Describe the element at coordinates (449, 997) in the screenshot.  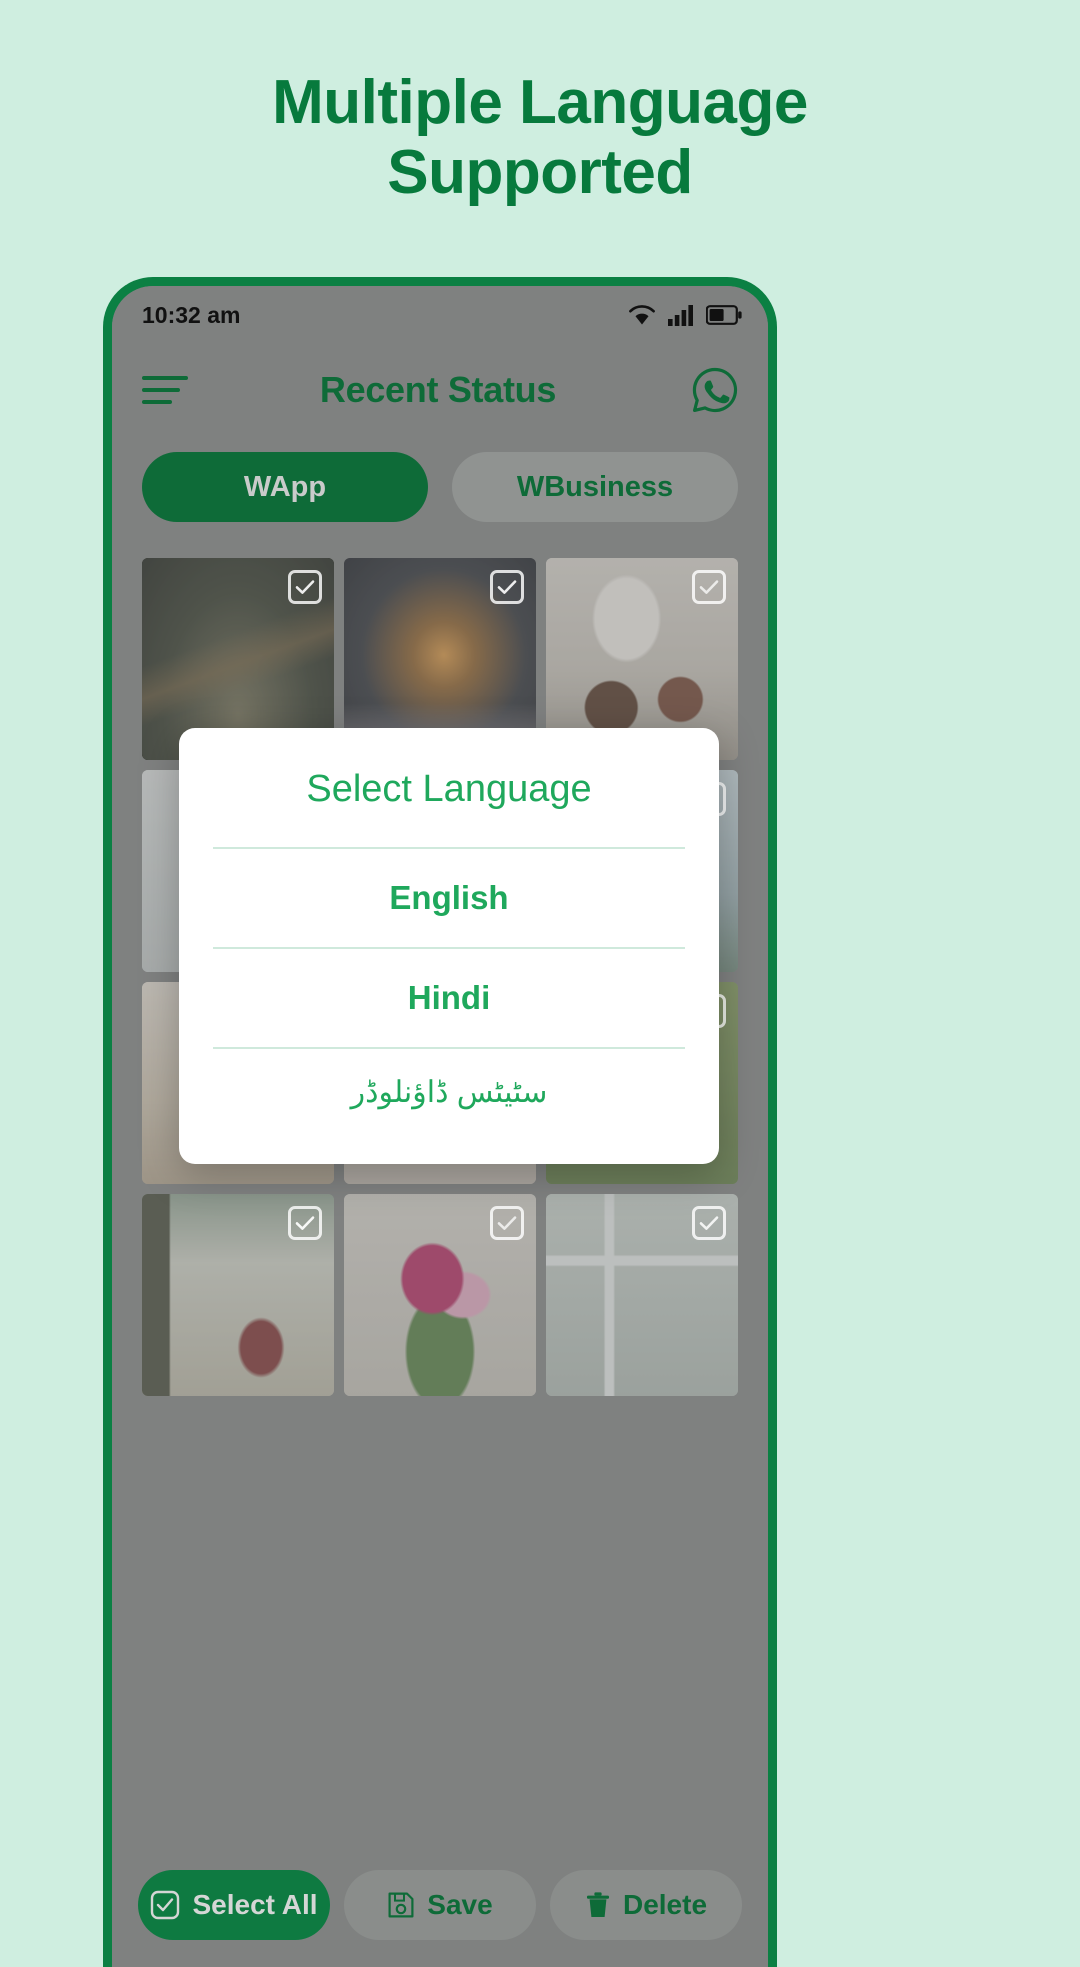
I see `language-option-hindi: Hindi` at that location.